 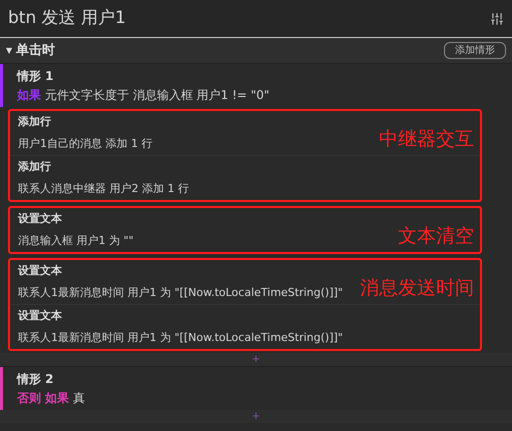 I want to click on case-title: 情形 1, so click(x=36, y=76).